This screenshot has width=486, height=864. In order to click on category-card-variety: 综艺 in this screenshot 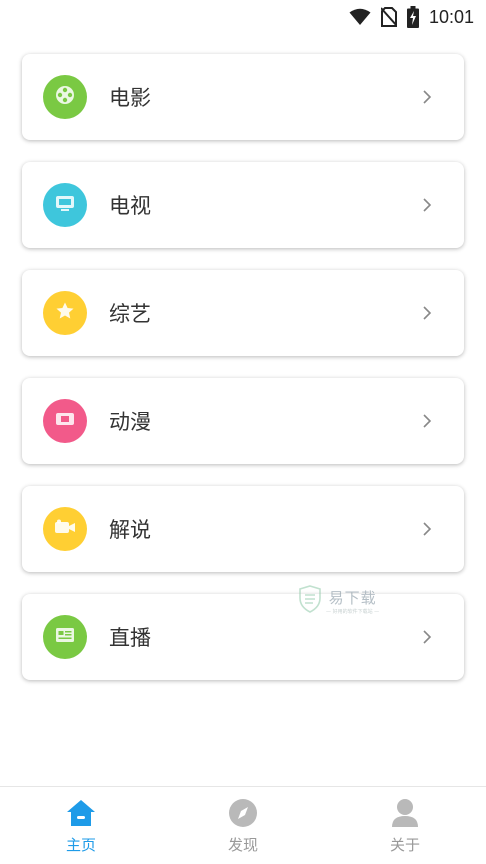, I will do `click(243, 313)`.